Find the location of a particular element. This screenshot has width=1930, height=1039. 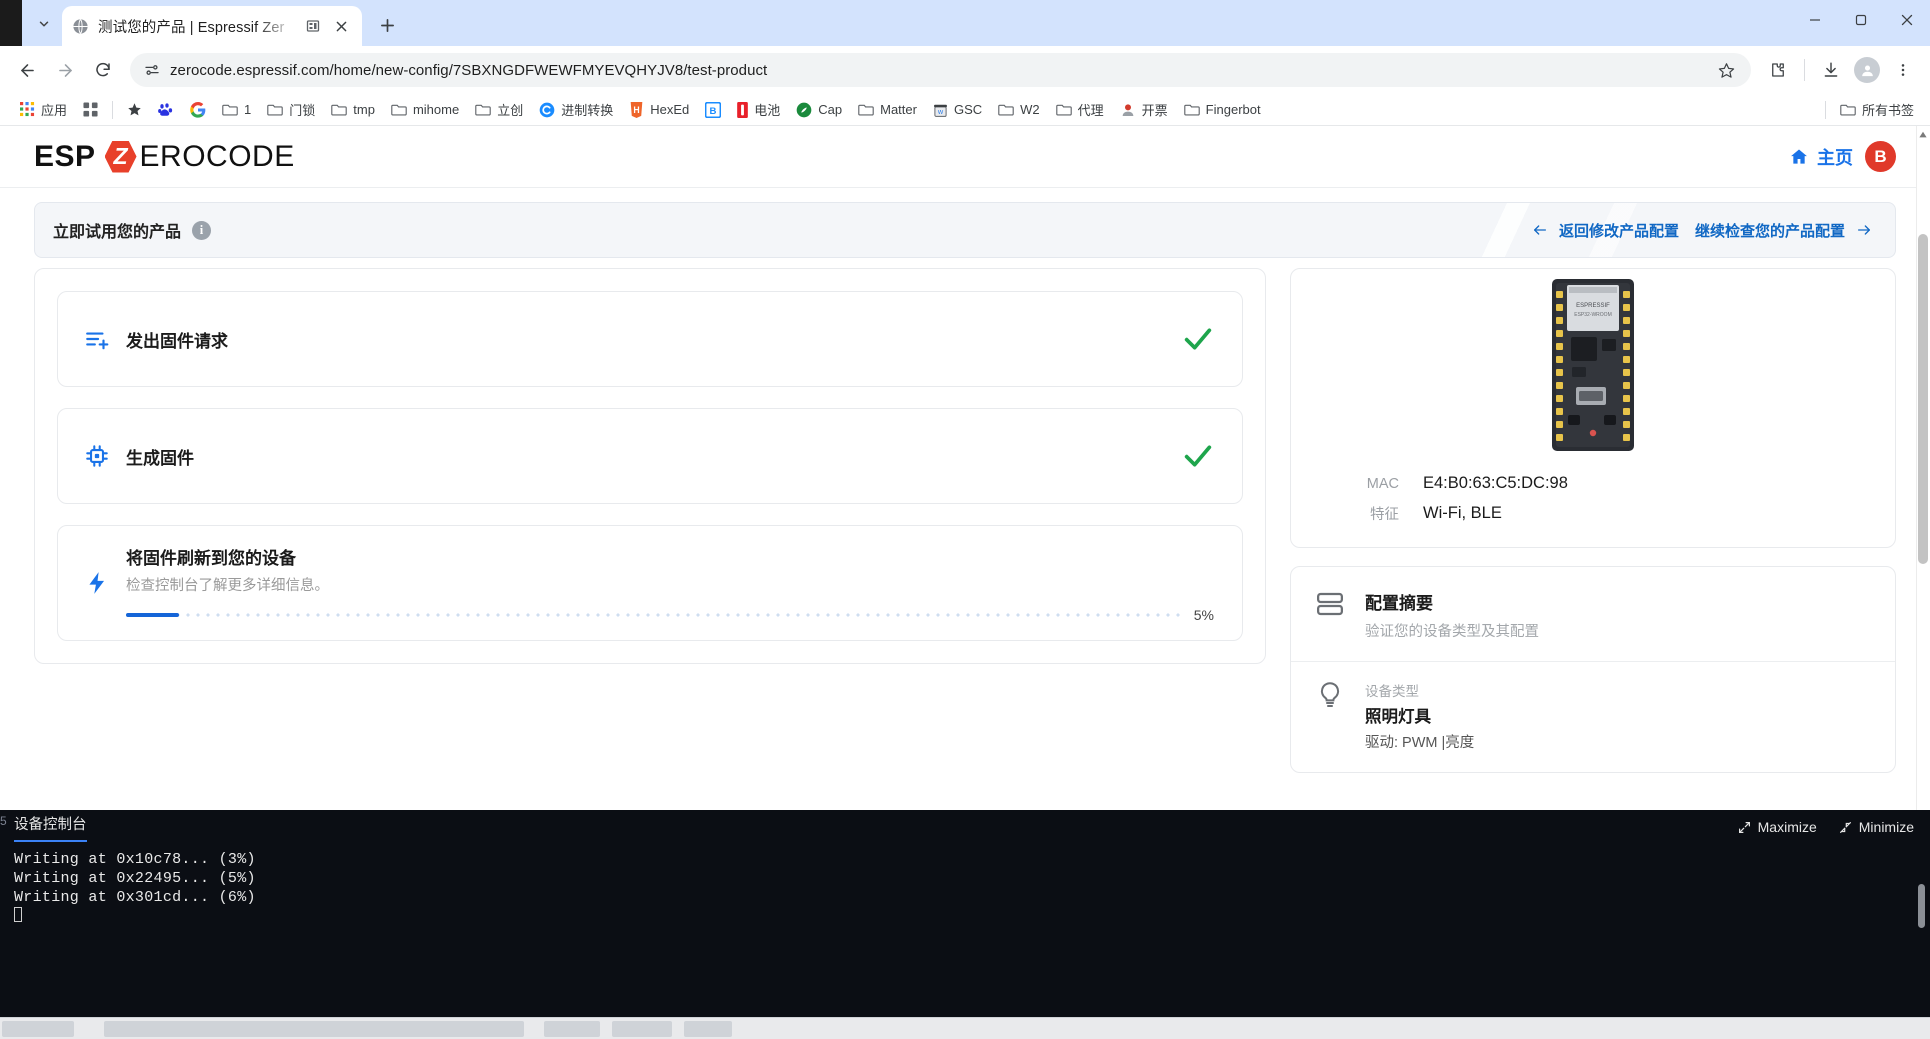

console-line: Writing at 0x301cd... (6%) is located at coordinates (135, 897).